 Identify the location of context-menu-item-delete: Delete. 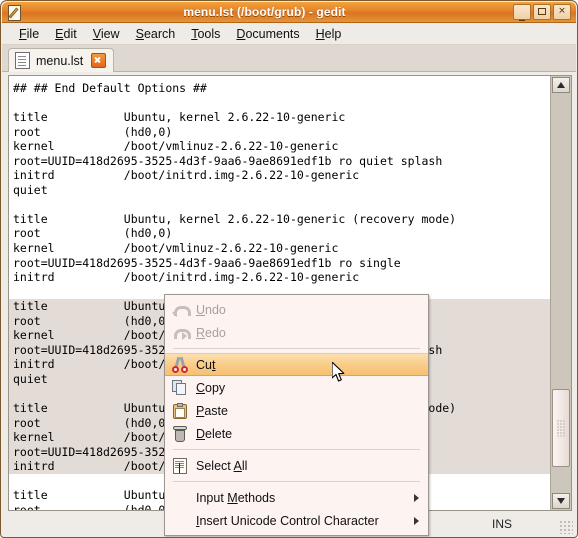
(296, 433).